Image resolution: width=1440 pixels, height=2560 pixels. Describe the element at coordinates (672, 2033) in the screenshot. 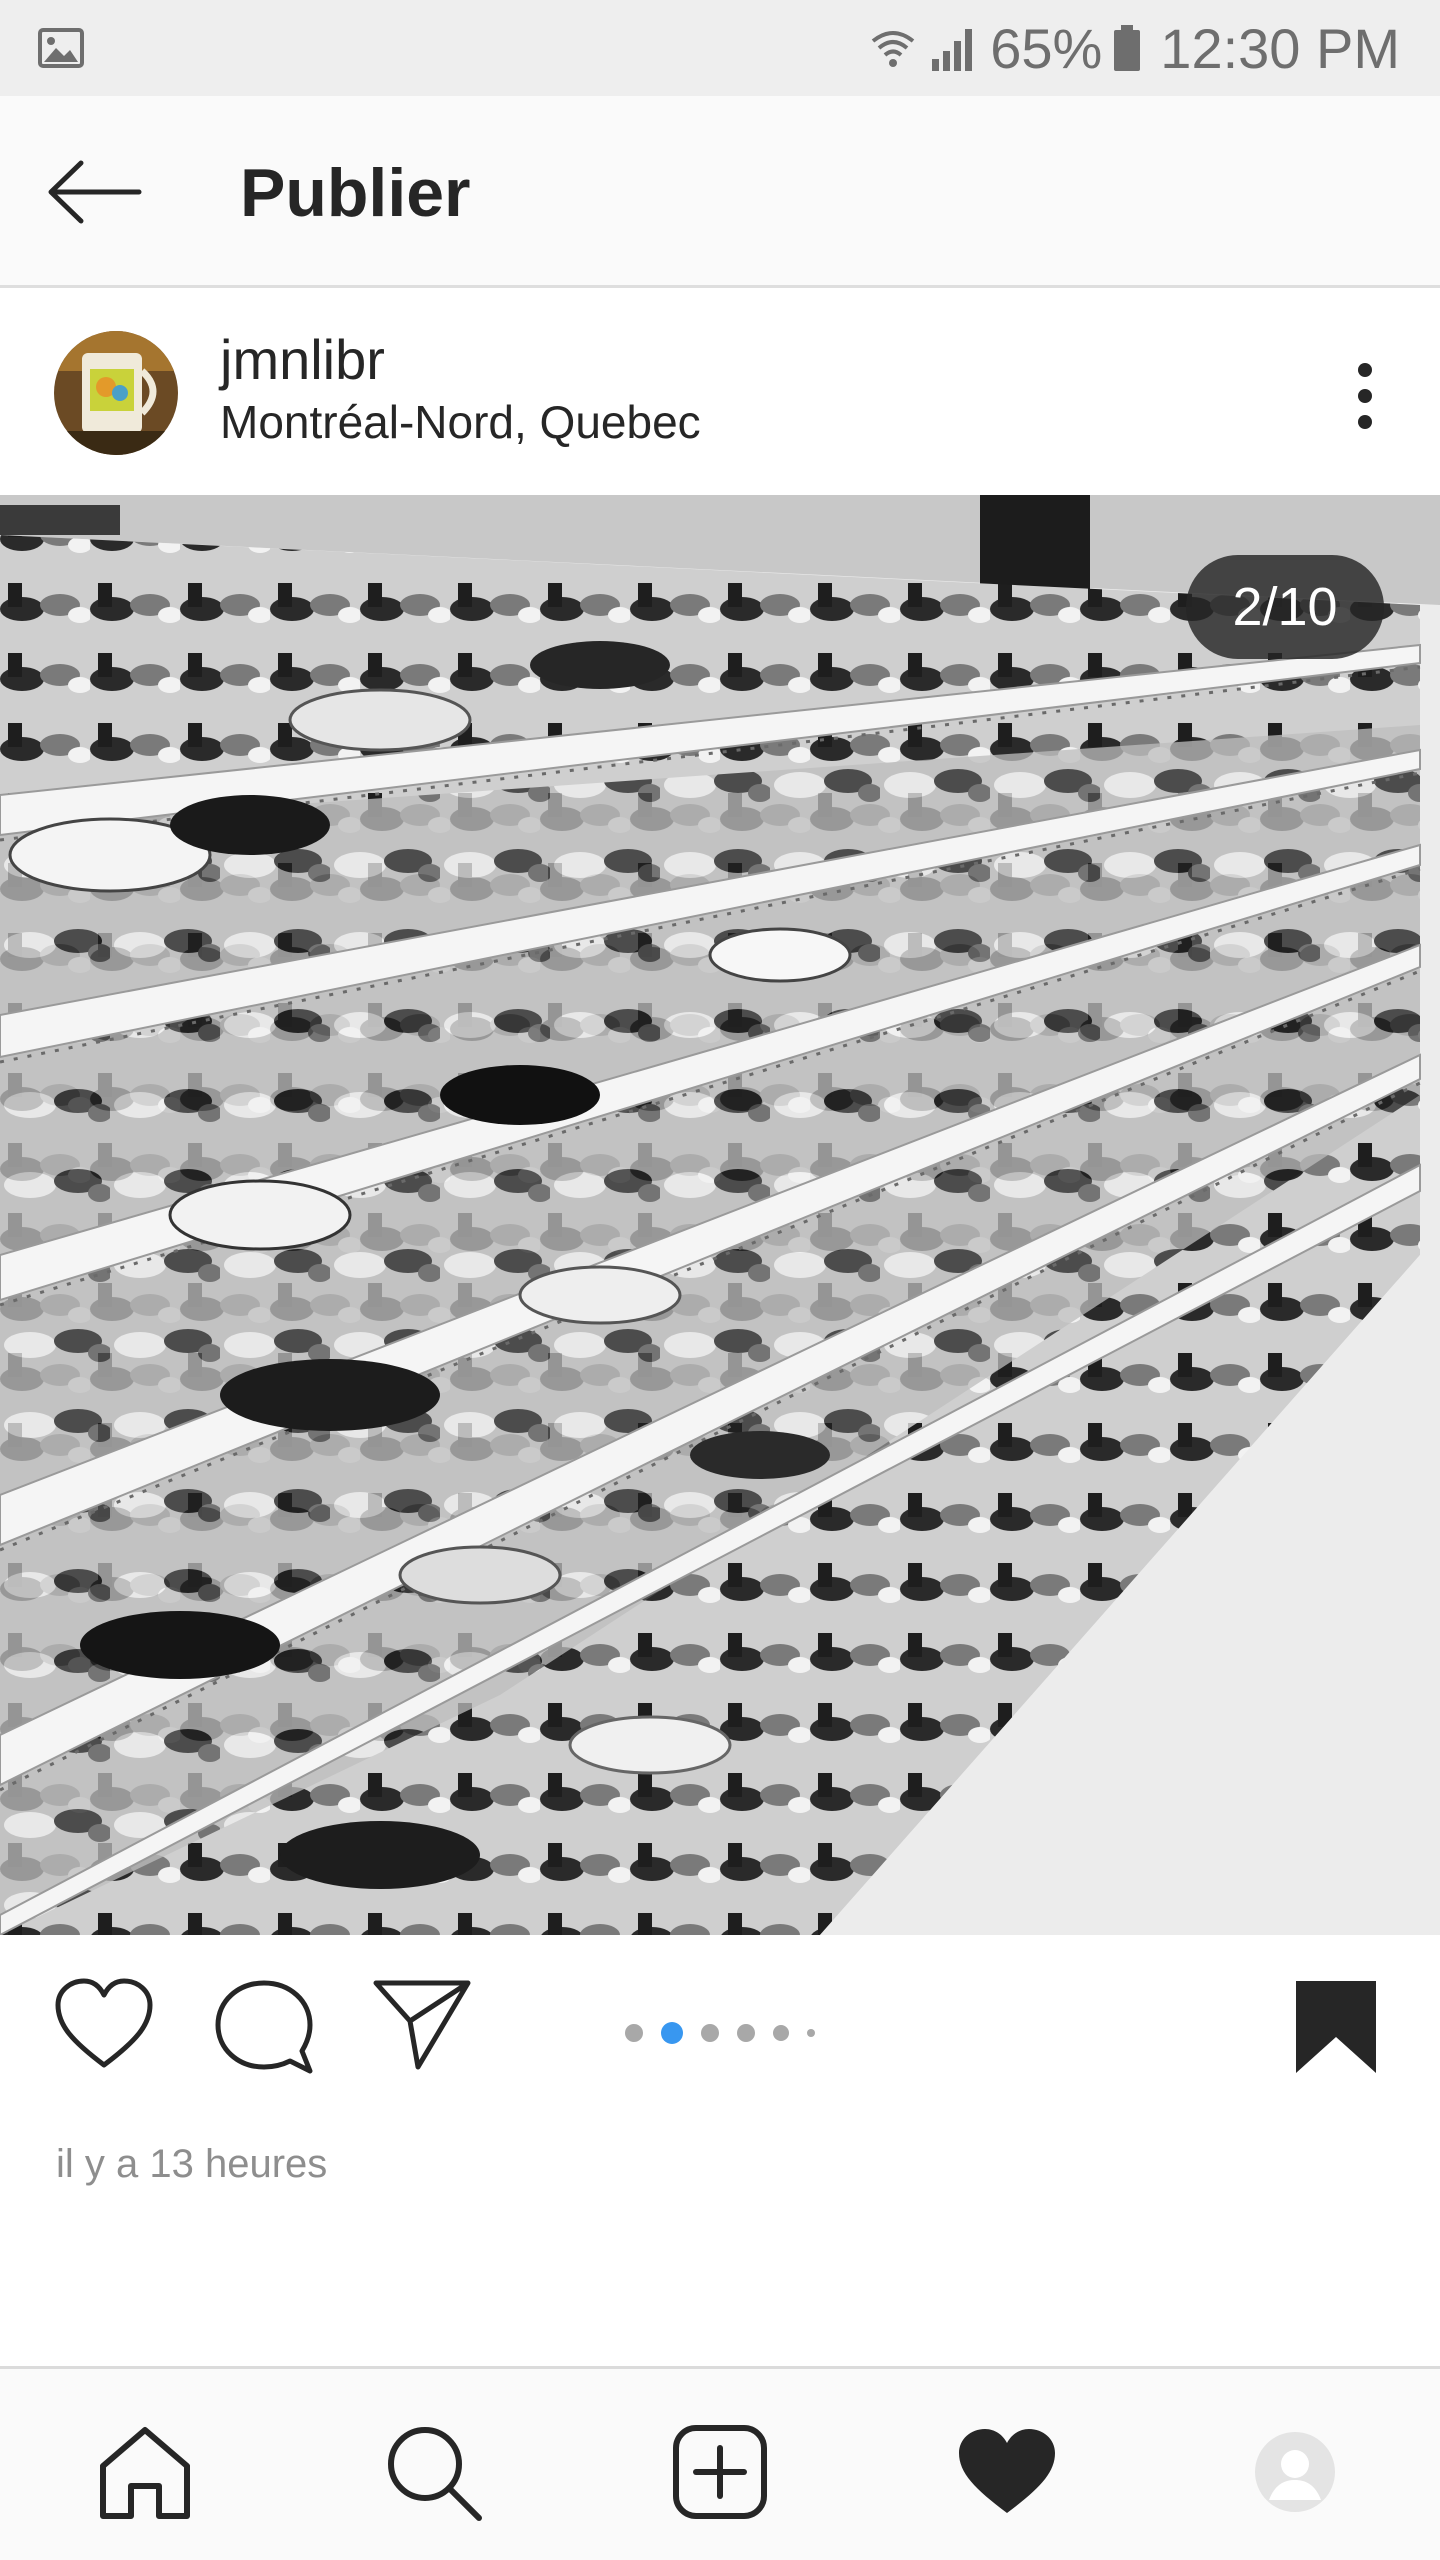

I see `carousel-dot-active` at that location.